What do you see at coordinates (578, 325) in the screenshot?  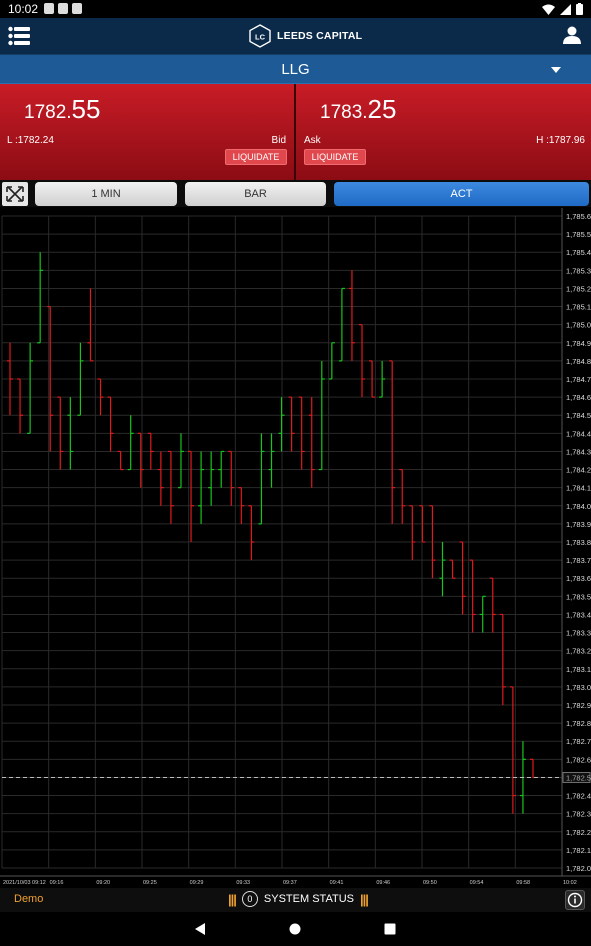 I see `y-tick-label: 1,785.0` at bounding box center [578, 325].